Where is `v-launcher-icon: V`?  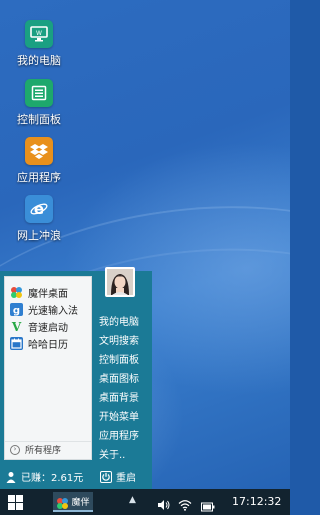
v-launcher-icon: V is located at coordinates (16, 326).